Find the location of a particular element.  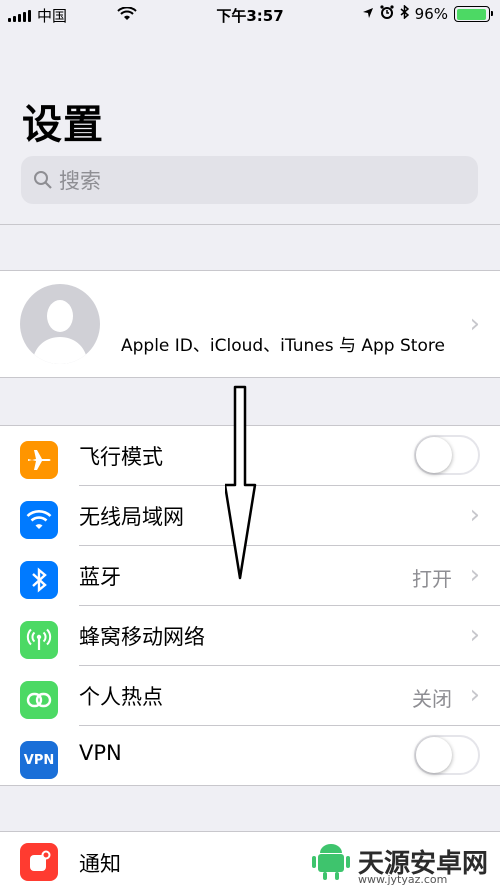

setting-value: 关闭 is located at coordinates (432, 699).